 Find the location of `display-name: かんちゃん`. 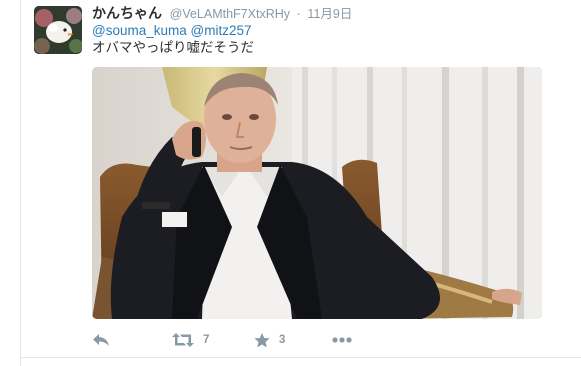

display-name: かんちゃん is located at coordinates (127, 13).